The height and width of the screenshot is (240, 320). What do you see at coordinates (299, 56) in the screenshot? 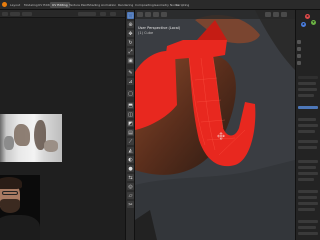
I see `camera-view-icon` at bounding box center [299, 56].